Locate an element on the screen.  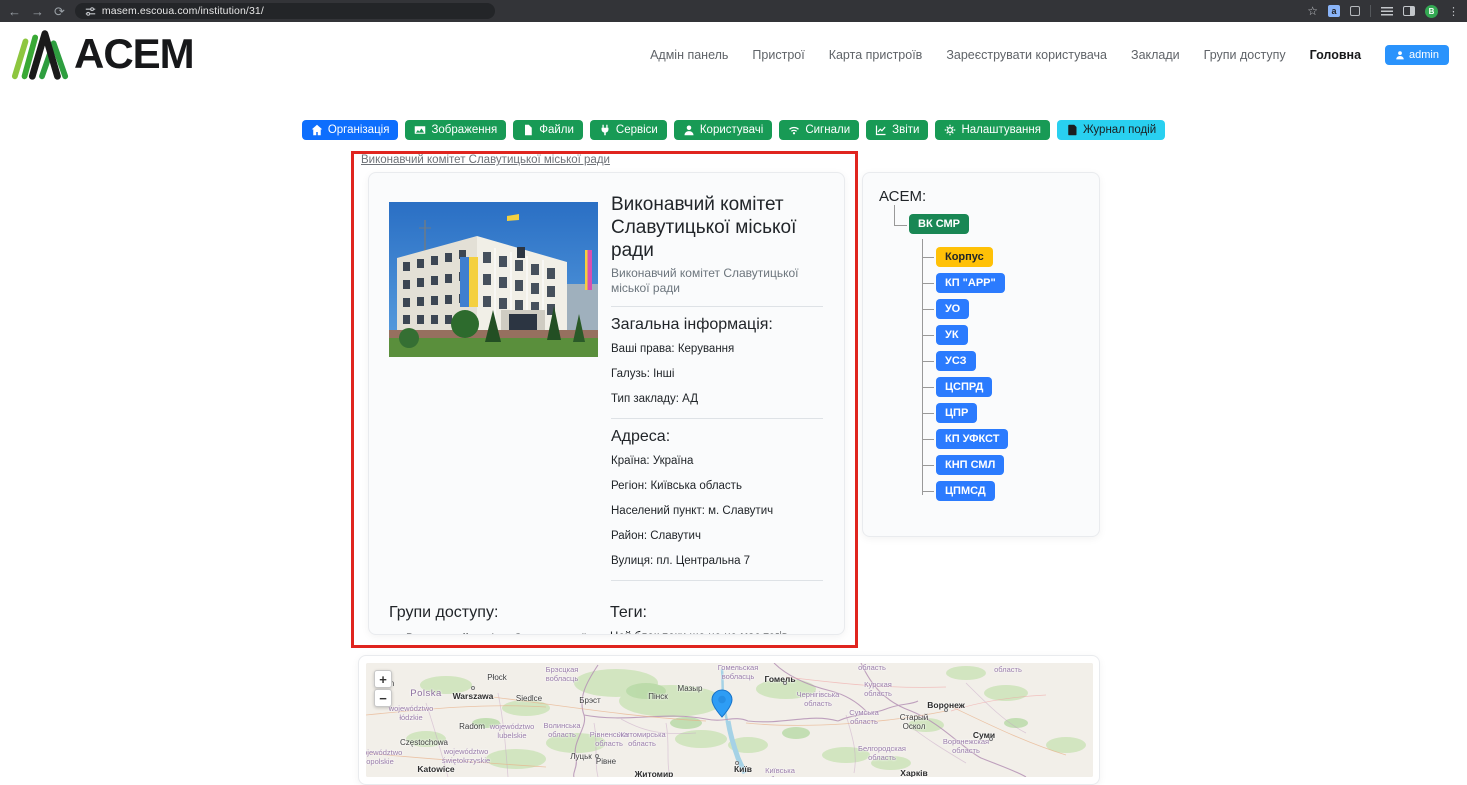
admin-button-label: admin is located at coordinates (1424, 55).